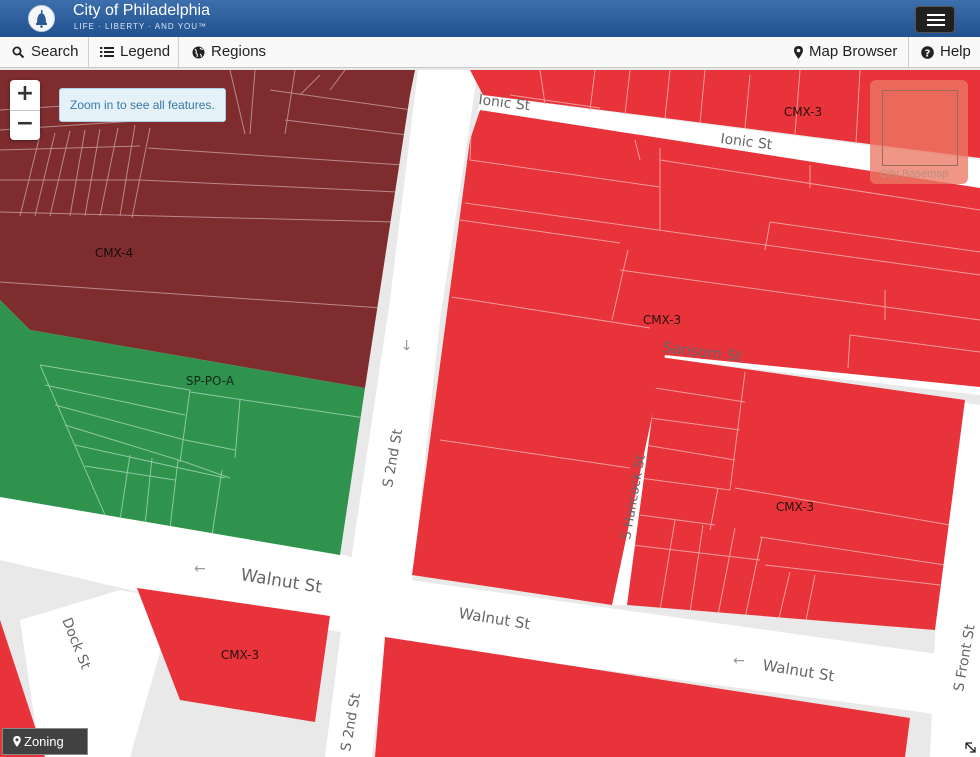  I want to click on basemap-toggle: City Basemap, so click(919, 132).